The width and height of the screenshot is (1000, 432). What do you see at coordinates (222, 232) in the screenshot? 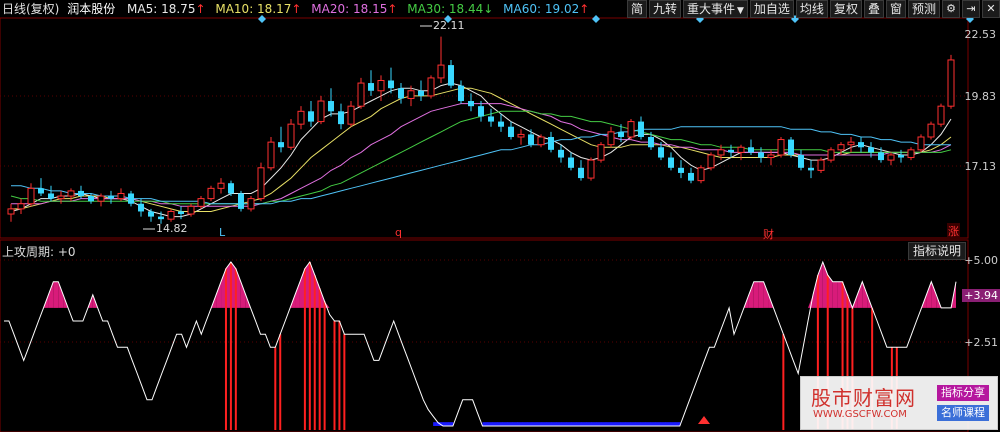
I see `event-marker-l: L` at bounding box center [222, 232].